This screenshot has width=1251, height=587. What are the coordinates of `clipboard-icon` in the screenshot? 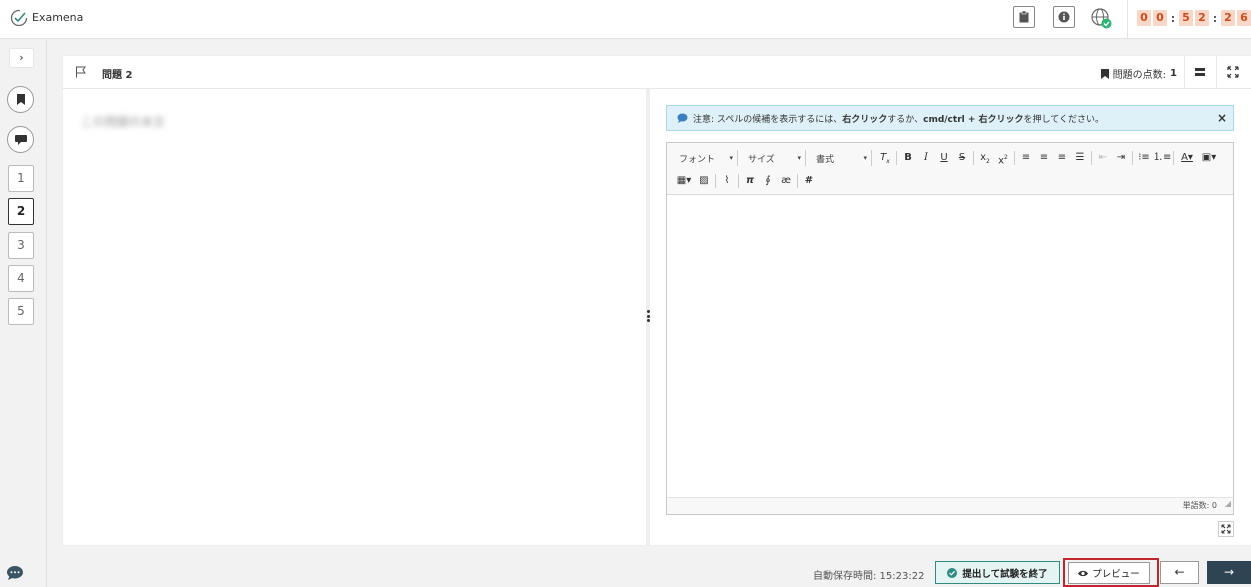 It's located at (1024, 17).